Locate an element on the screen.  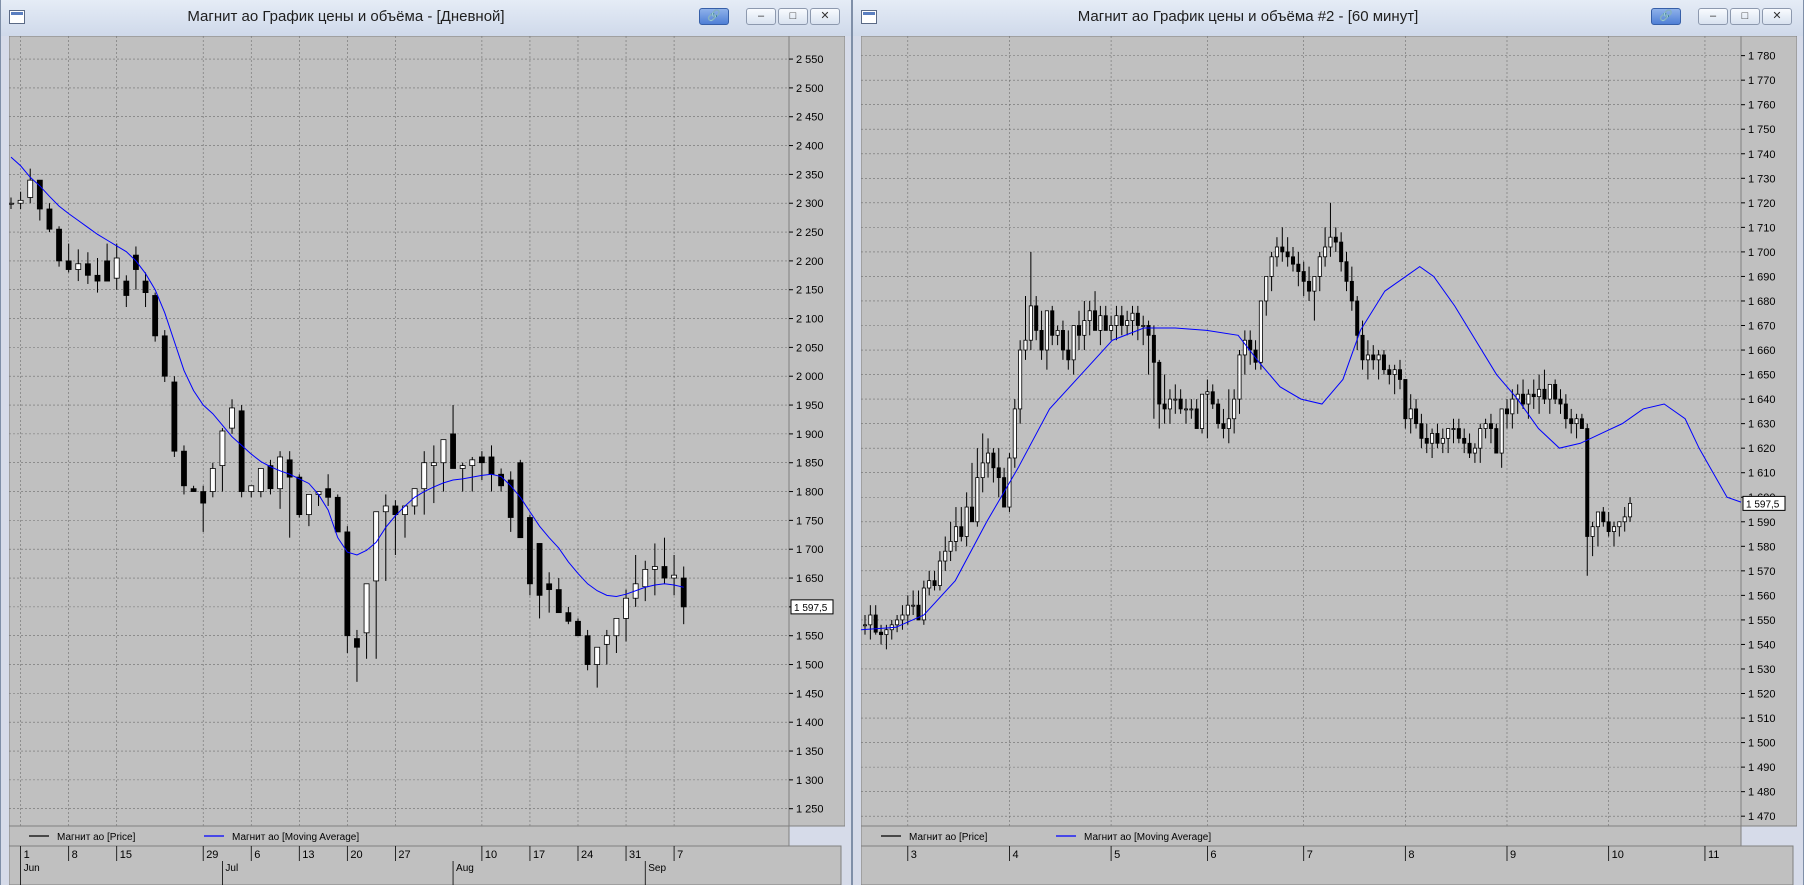
x-tick-label: 10 is located at coordinates (1618, 855).